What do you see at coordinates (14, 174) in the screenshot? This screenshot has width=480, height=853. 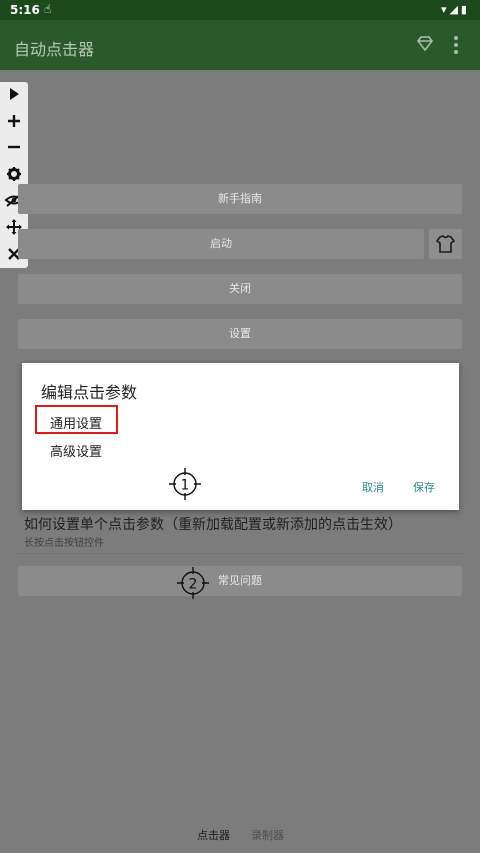 I see `gear-icon` at bounding box center [14, 174].